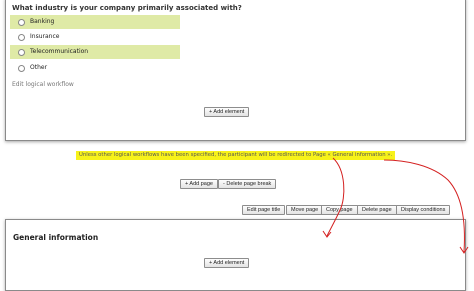 The height and width of the screenshot is (291, 474). What do you see at coordinates (377, 210) in the screenshot?
I see `delete-page-button: Delete page` at bounding box center [377, 210].